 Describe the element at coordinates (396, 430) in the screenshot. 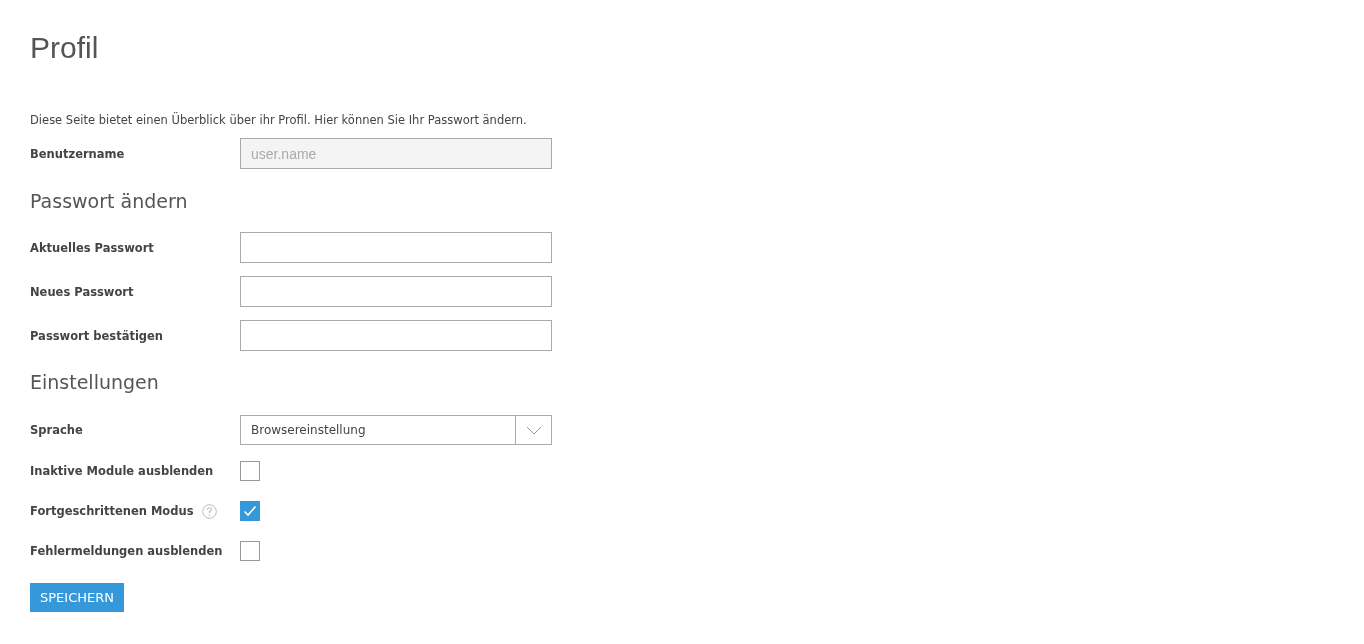

I see `language-dropdown: Browsereinstellung` at that location.